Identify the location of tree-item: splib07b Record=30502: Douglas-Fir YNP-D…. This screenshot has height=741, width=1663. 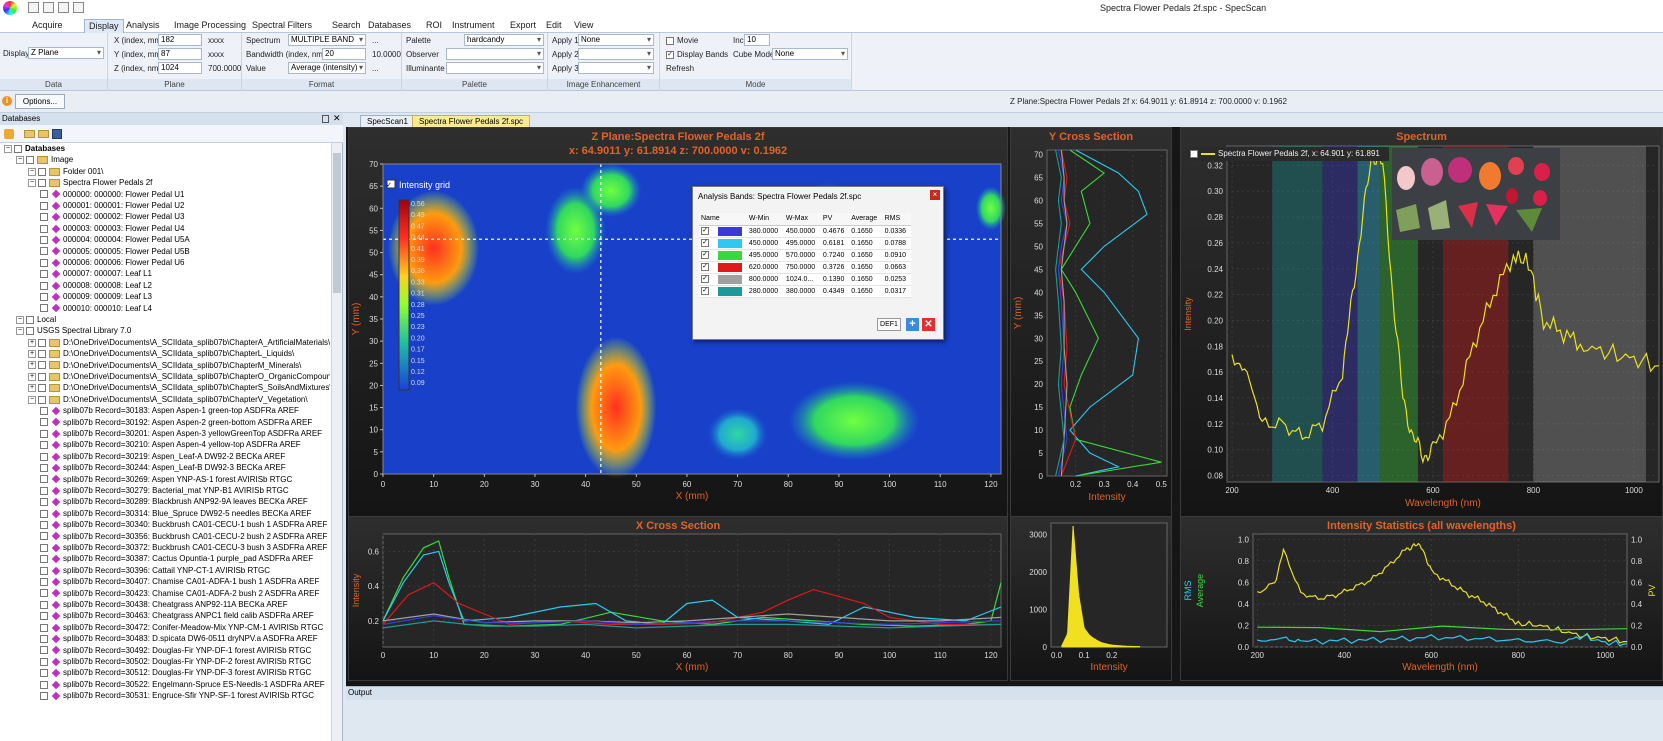
(175, 661).